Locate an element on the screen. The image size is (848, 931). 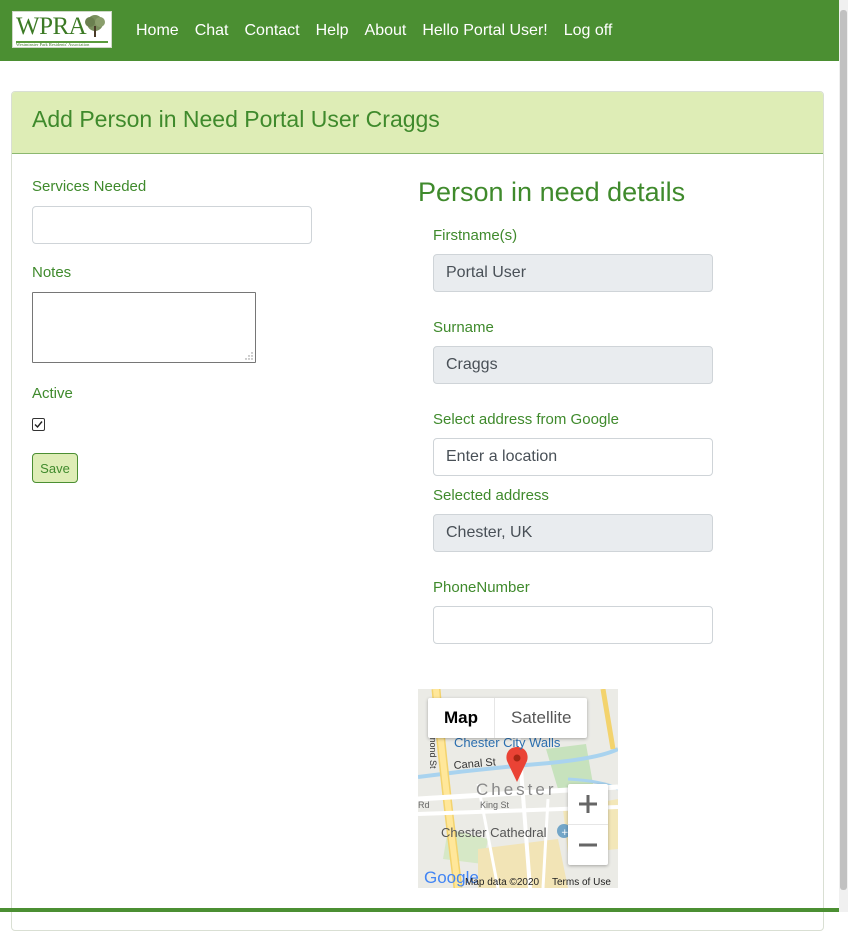
map-footer: Map data ©2020 Terms of Use is located at coordinates (518, 882).